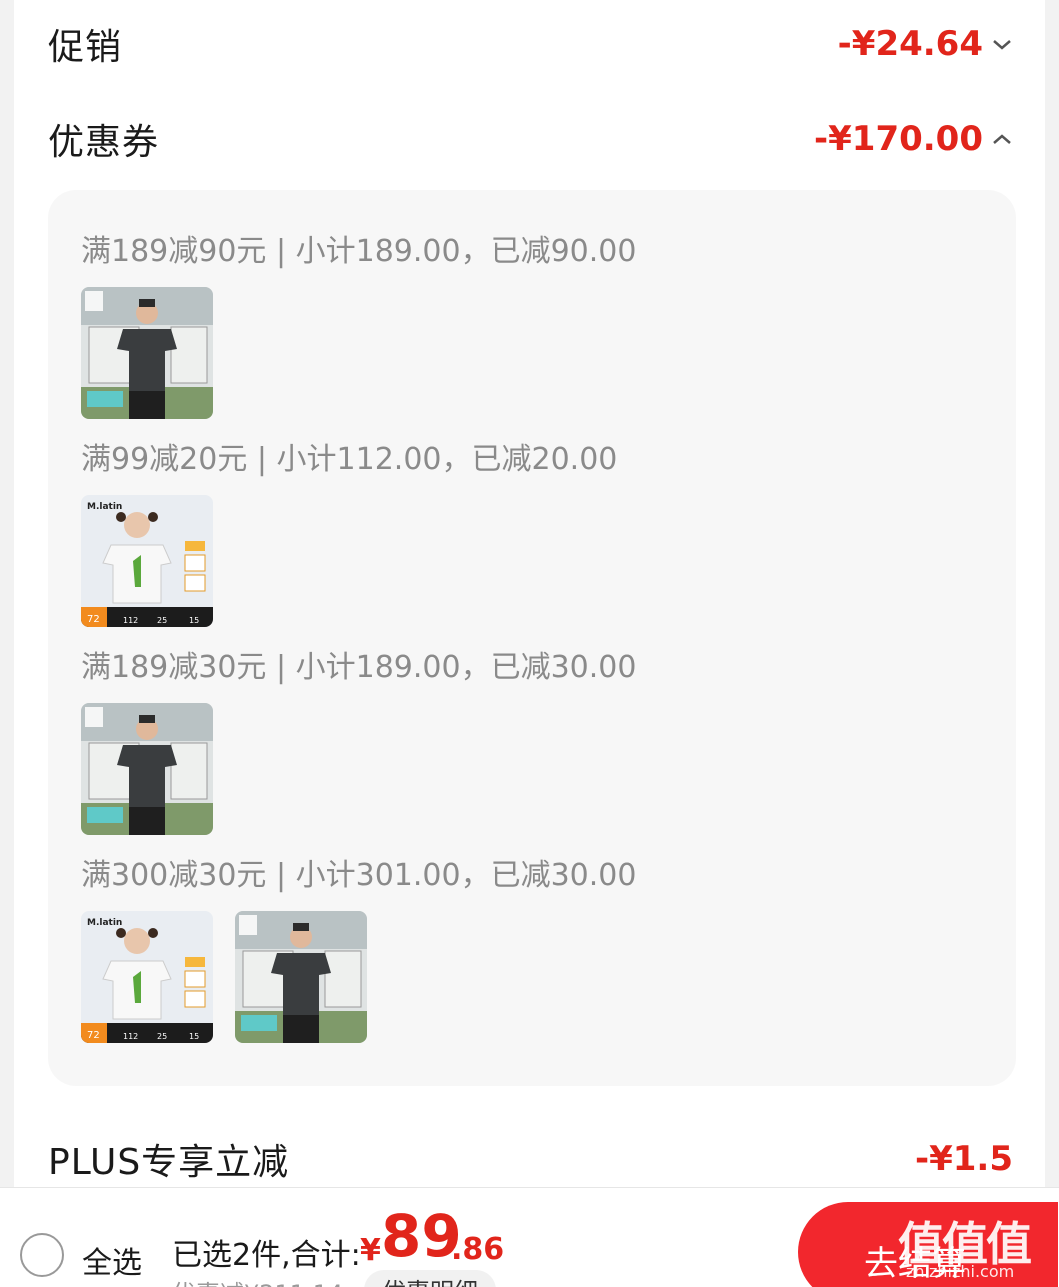 The width and height of the screenshot is (1059, 1287). Describe the element at coordinates (257, 1280) in the screenshot. I see `discount-total-text: 优惠减¥211.14` at that location.